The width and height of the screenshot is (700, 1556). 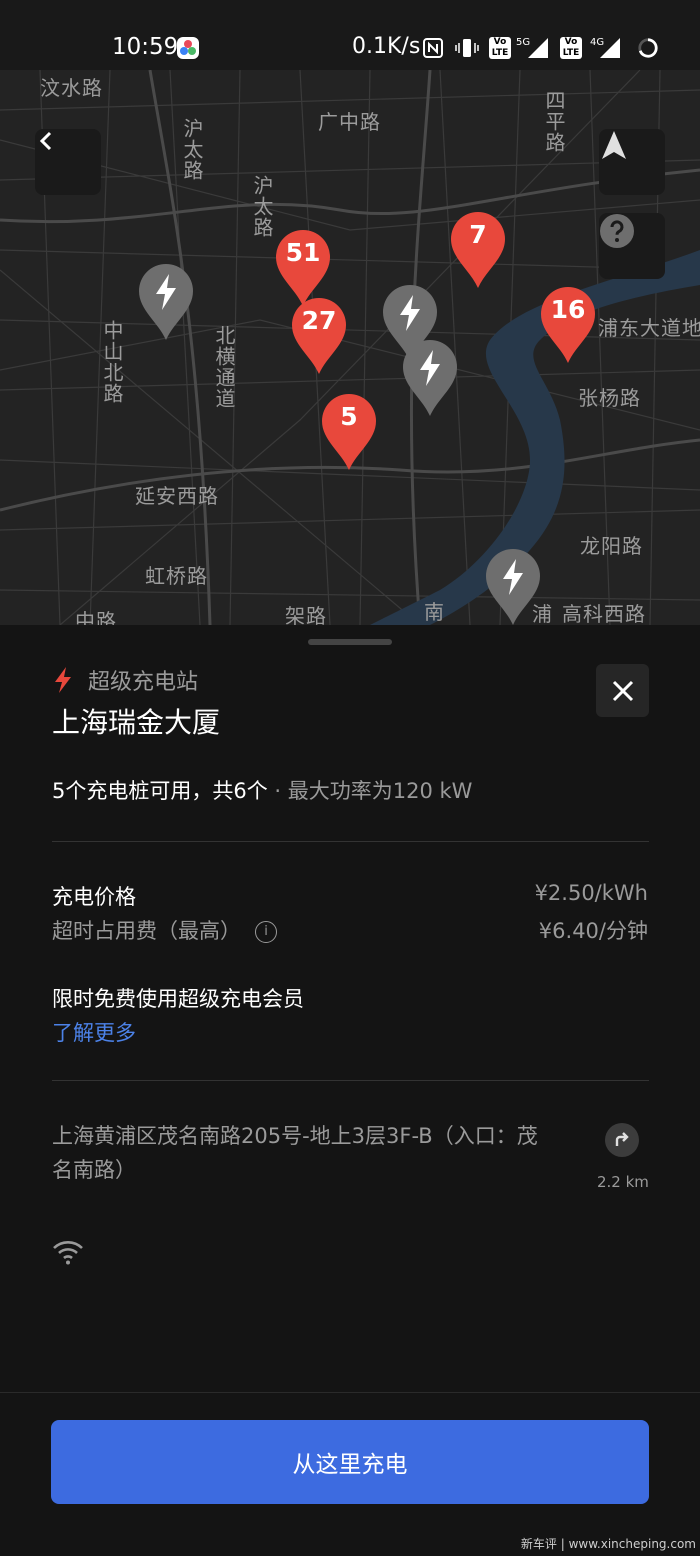 What do you see at coordinates (434, 612) in the screenshot?
I see `map-road-label: 南` at bounding box center [434, 612].